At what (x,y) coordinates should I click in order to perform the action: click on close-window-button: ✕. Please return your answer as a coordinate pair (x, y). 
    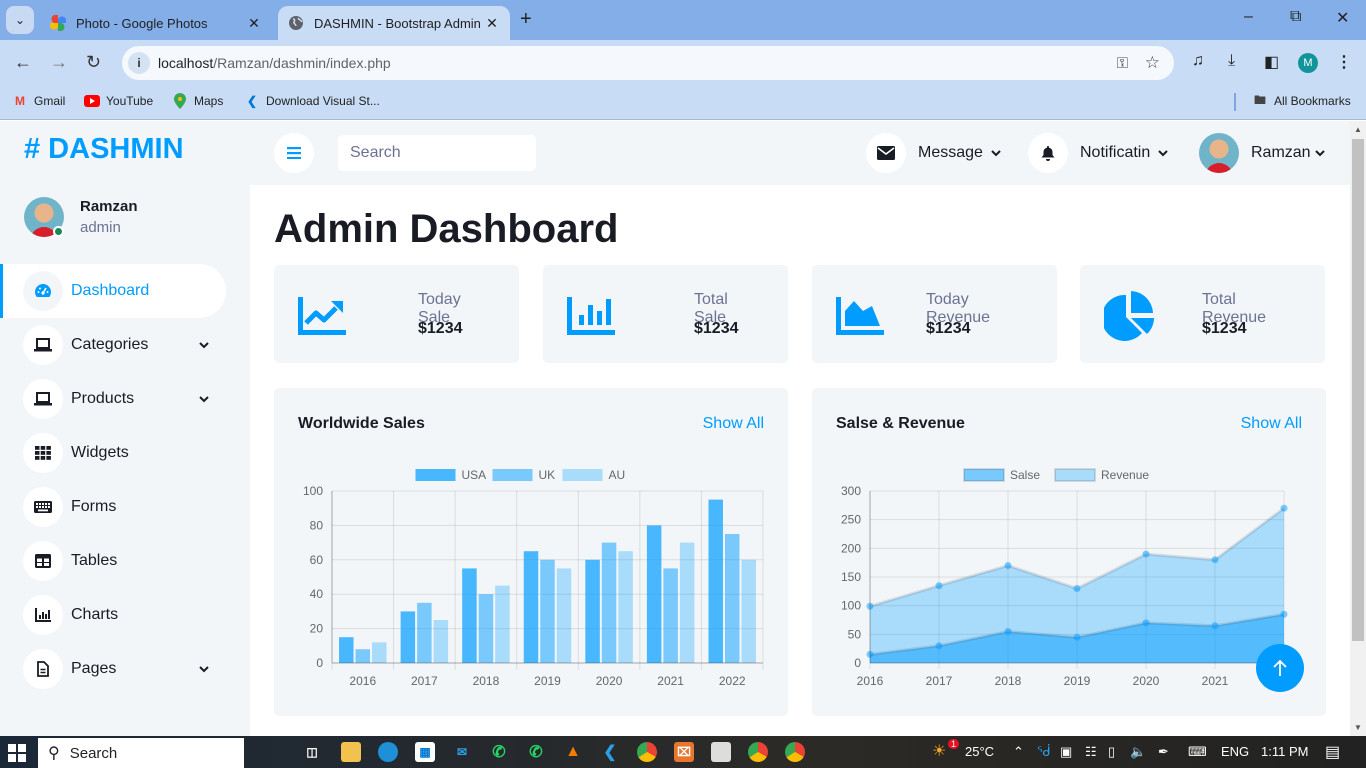
    Looking at the image, I should click on (1342, 18).